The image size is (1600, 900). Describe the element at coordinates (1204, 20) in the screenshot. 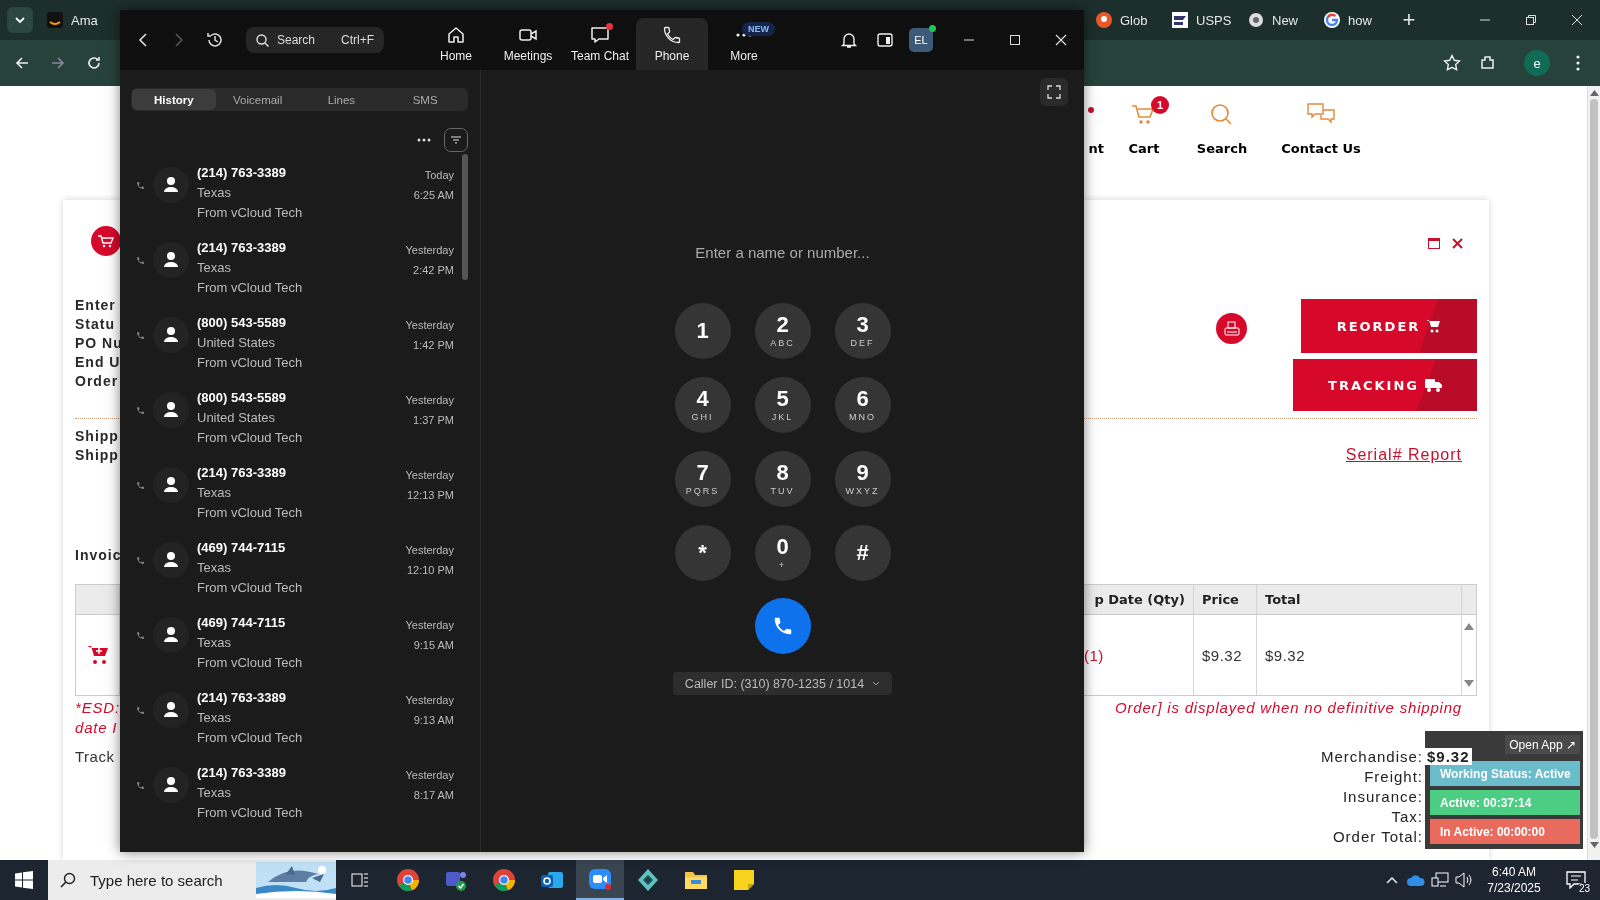

I see `browser-tab: USPS` at that location.